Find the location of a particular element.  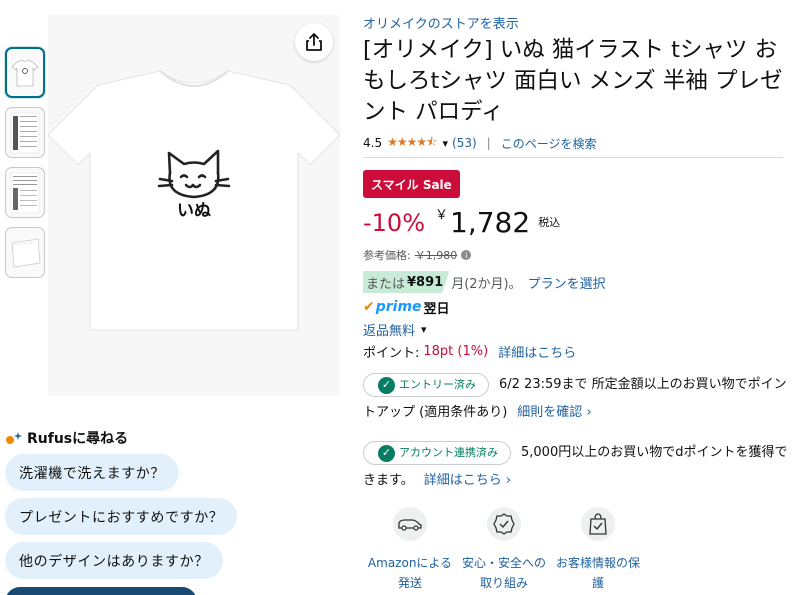

delivery-van-icon is located at coordinates (410, 524).